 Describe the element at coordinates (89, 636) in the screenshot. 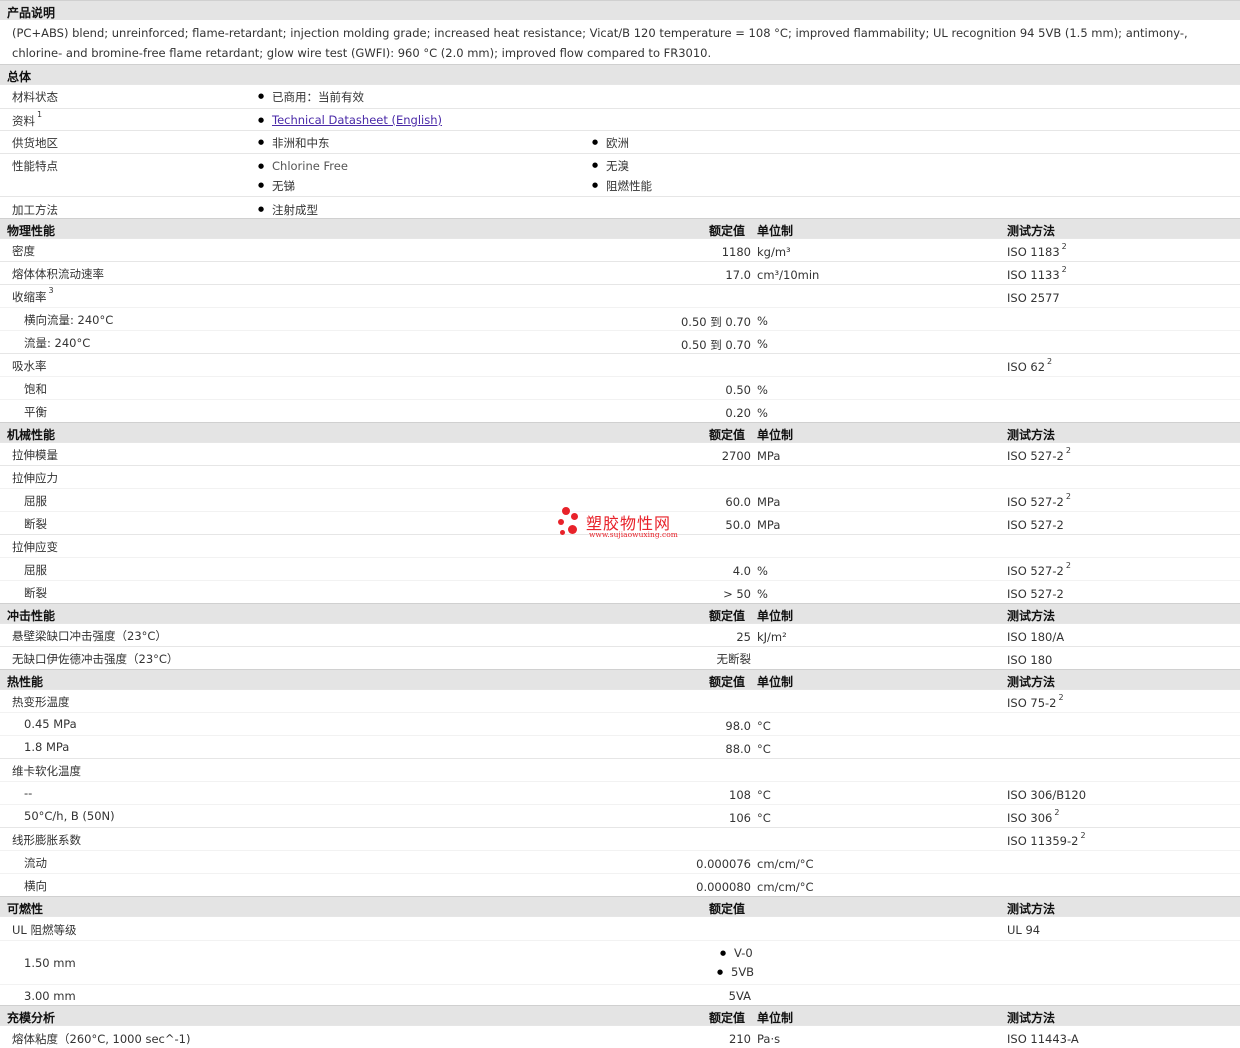

I see `row-label: 悬壁梁缺口冲击强度（23°C）` at that location.